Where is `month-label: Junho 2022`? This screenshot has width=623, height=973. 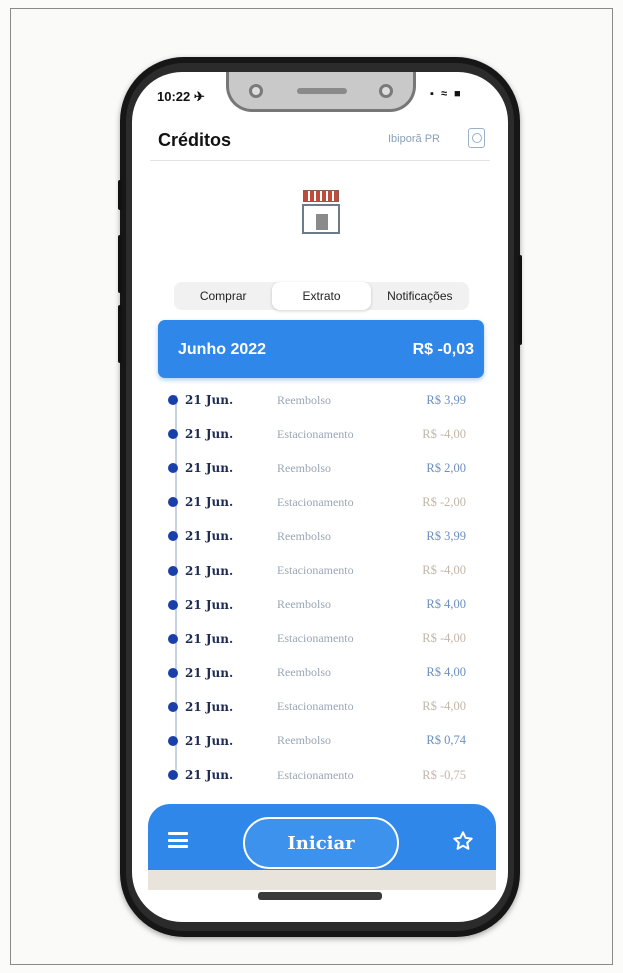
month-label: Junho 2022 is located at coordinates (222, 349).